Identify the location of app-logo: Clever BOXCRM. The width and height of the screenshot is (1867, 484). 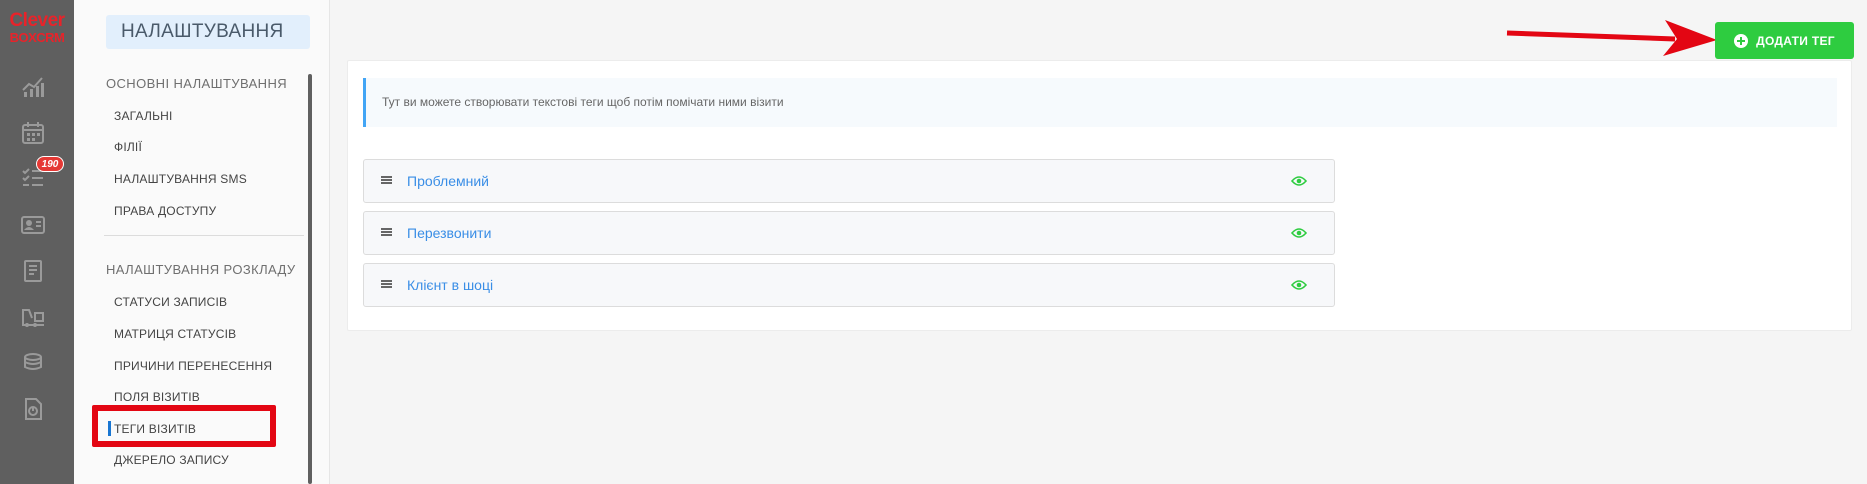
(37, 28).